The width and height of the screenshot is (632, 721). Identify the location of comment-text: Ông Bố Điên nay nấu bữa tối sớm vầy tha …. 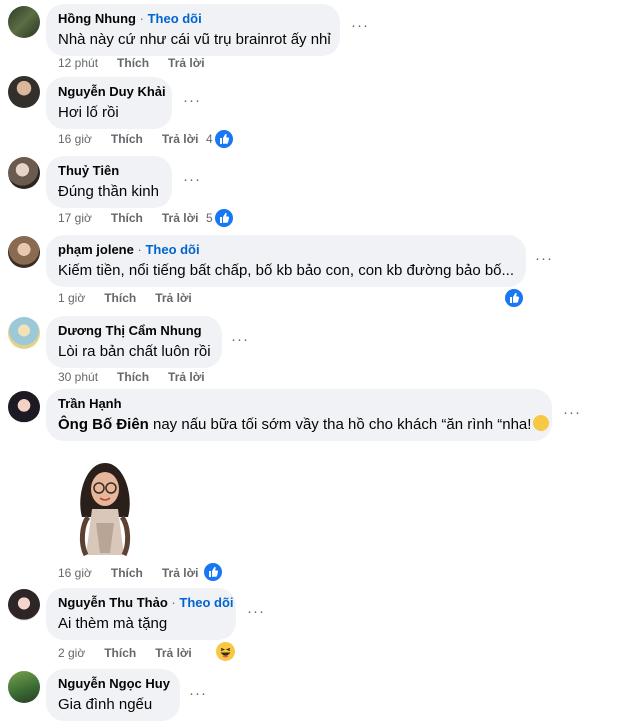
(304, 425).